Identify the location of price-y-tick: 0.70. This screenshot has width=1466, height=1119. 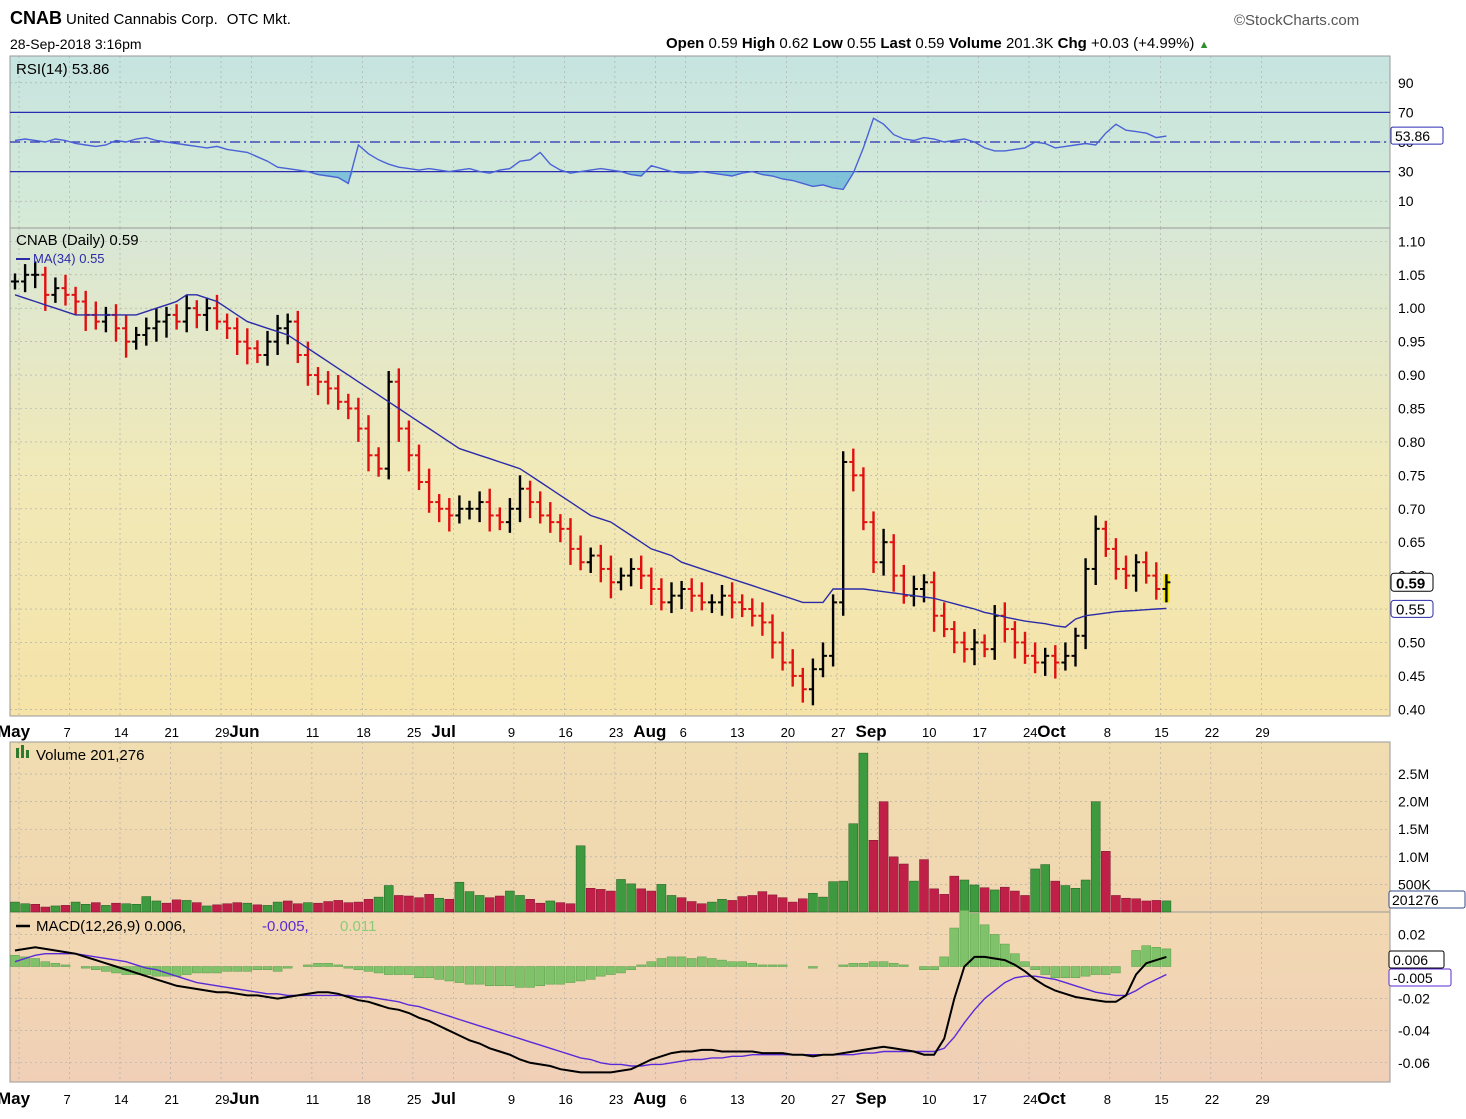
(1411, 509).